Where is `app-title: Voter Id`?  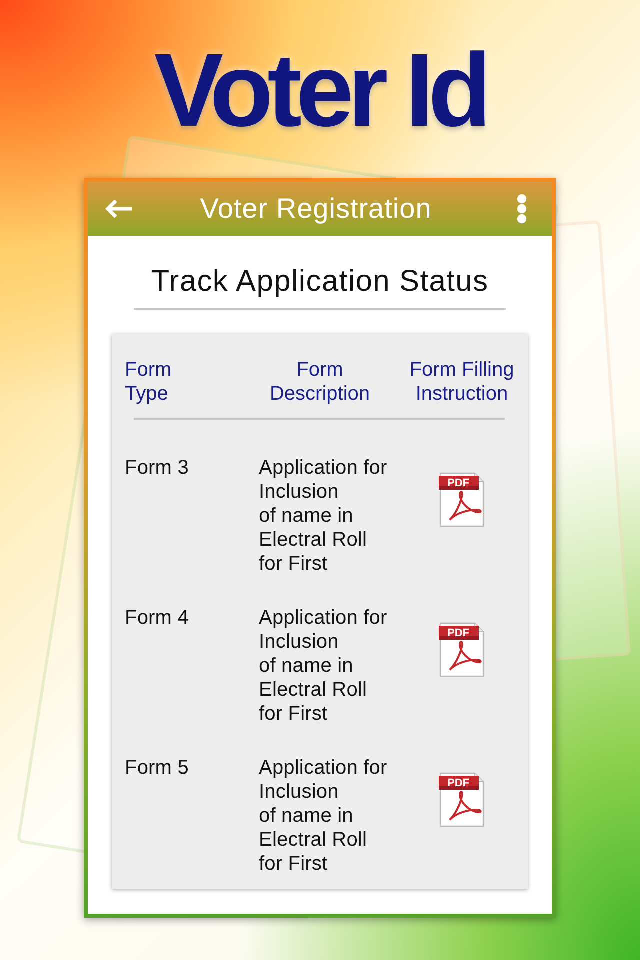 app-title: Voter Id is located at coordinates (320, 87).